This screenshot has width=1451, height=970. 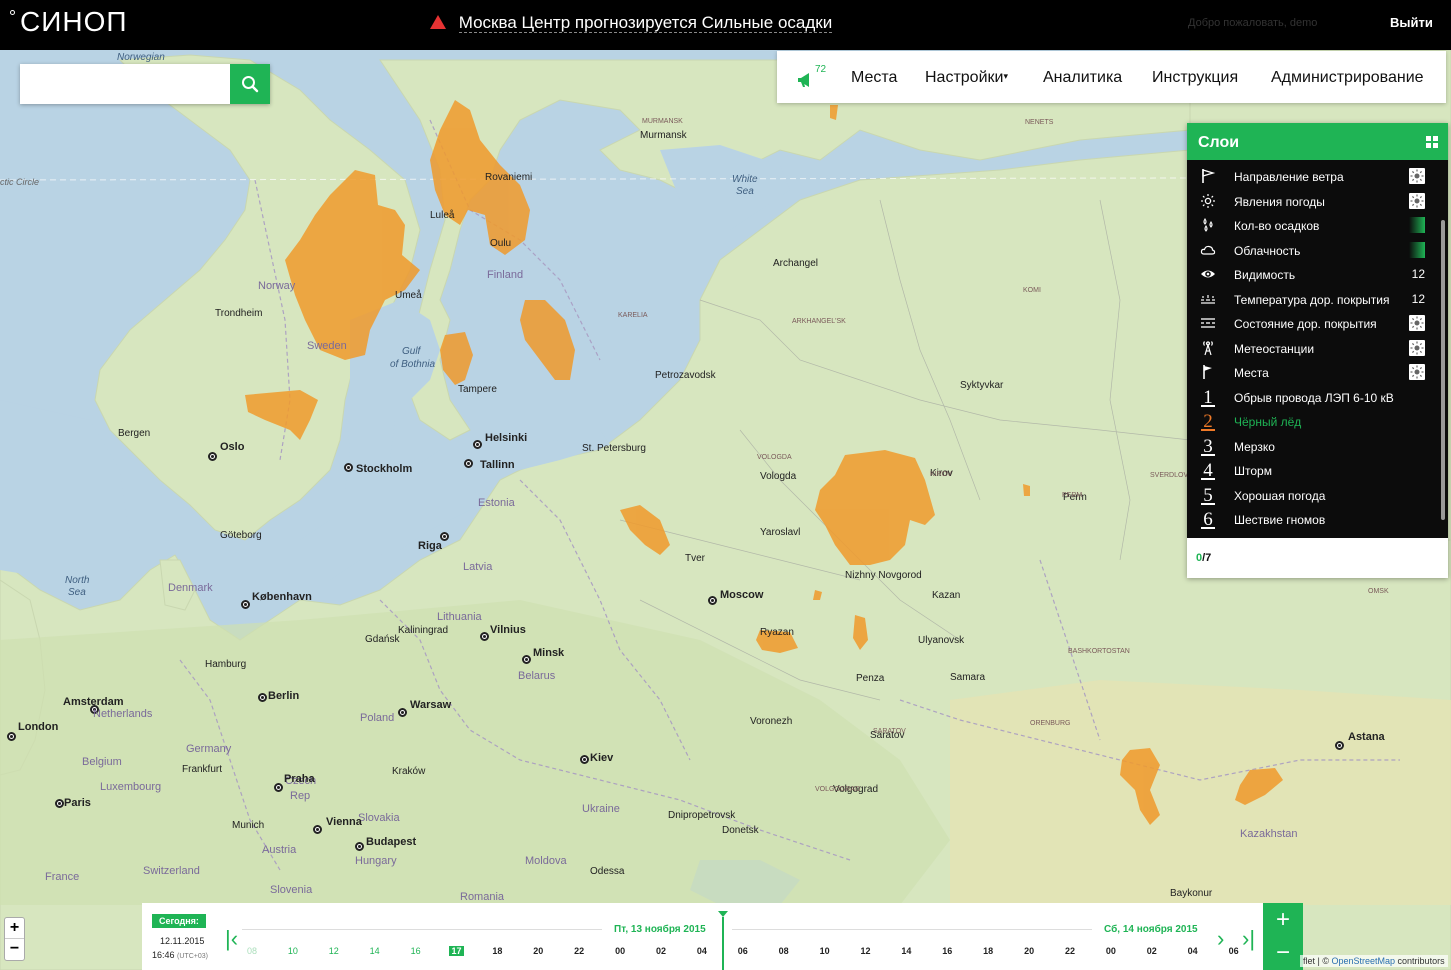 I want to click on layer-item: 1 Обрыв провода ЛЭП 6-10 кВ, so click(x=1312, y=398).